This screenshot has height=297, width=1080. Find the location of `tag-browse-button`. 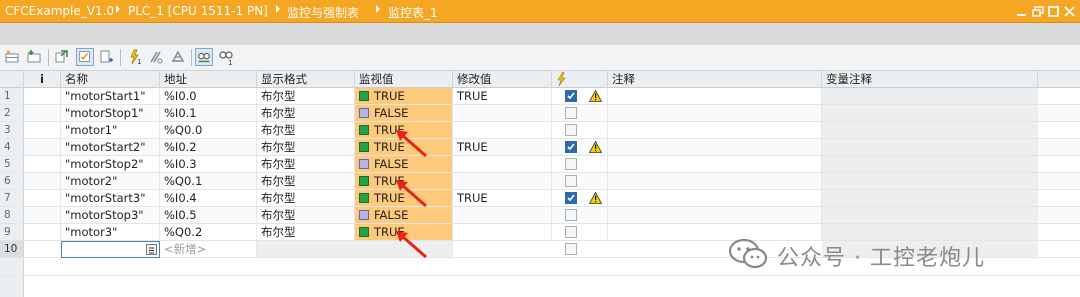

tag-browse-button is located at coordinates (151, 249).